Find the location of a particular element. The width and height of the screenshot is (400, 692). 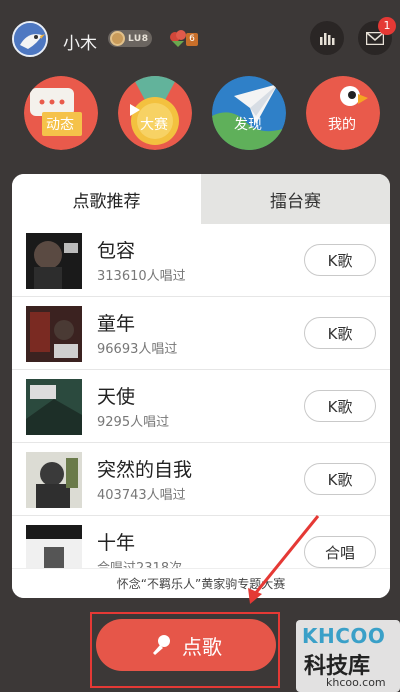

avatar is located at coordinates (30, 39).